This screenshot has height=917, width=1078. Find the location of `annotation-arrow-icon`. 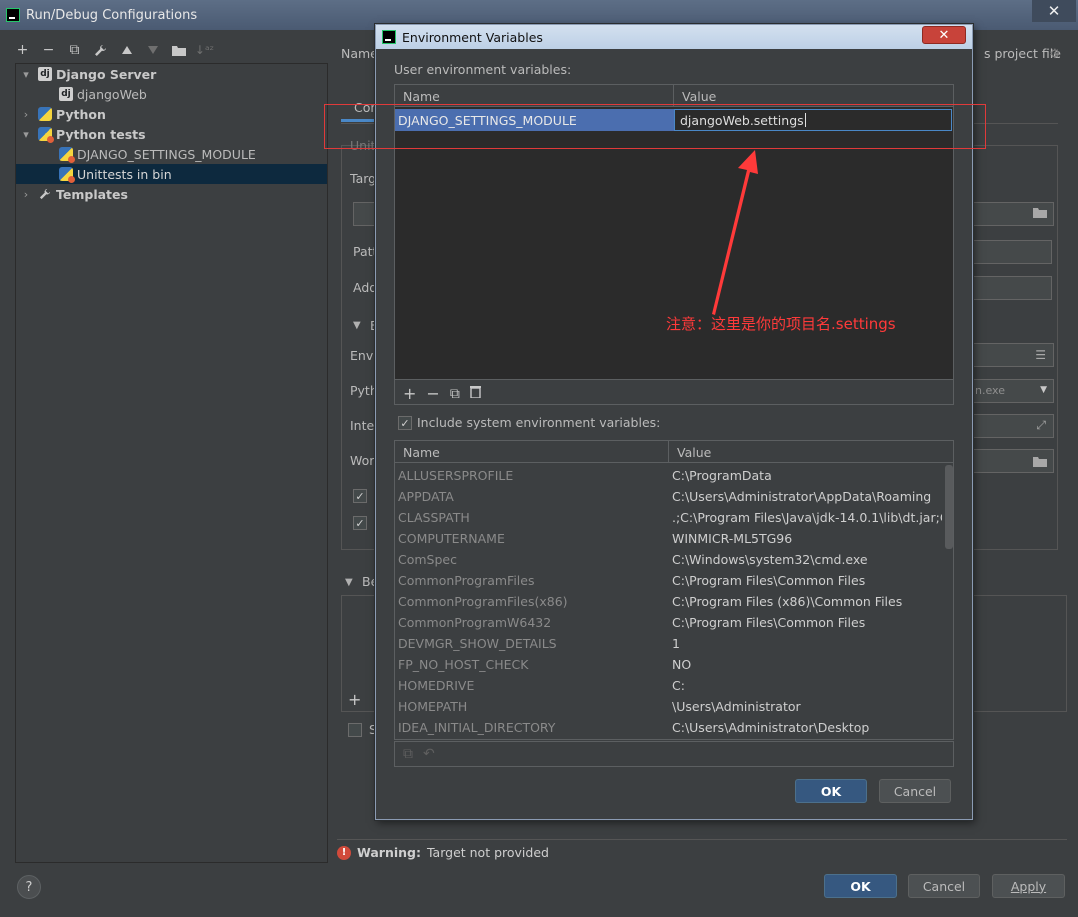

annotation-arrow-icon is located at coordinates (735, 232).